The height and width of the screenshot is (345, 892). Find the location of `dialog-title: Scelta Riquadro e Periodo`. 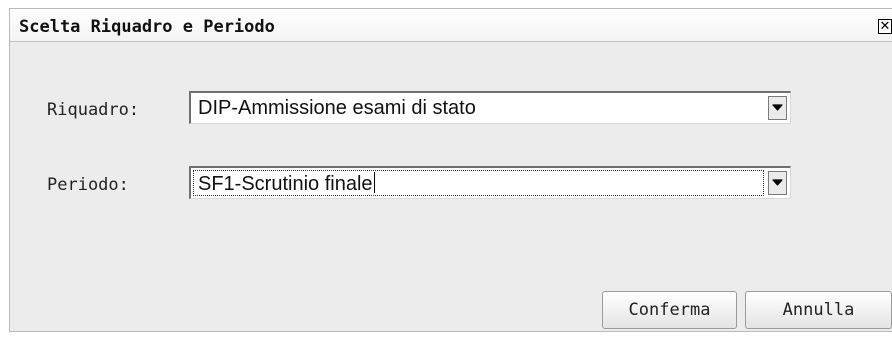

dialog-title: Scelta Riquadro e Periodo is located at coordinates (147, 27).